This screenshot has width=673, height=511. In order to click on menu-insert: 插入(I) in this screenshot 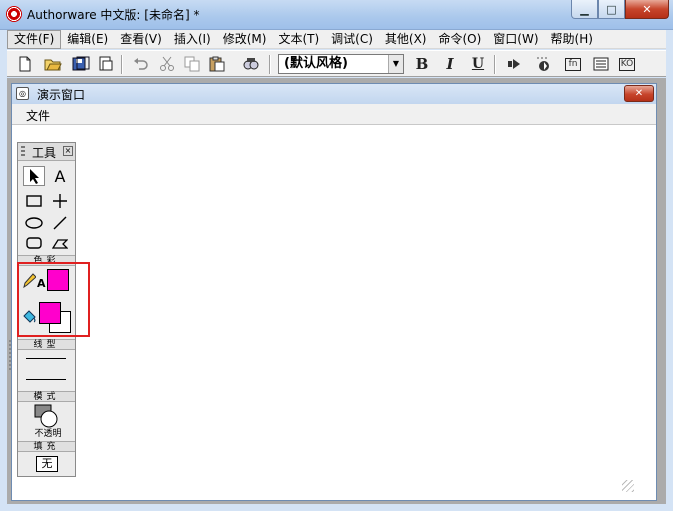, I will do `click(192, 39)`.